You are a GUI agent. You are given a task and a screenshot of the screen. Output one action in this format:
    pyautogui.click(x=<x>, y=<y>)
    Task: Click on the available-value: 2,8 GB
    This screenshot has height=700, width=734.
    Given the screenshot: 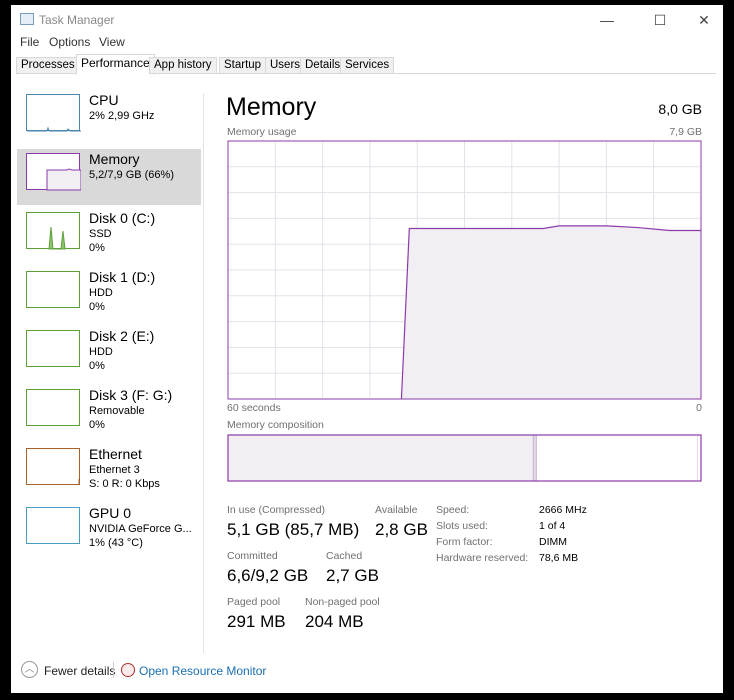 What is the action you would take?
    pyautogui.click(x=401, y=529)
    